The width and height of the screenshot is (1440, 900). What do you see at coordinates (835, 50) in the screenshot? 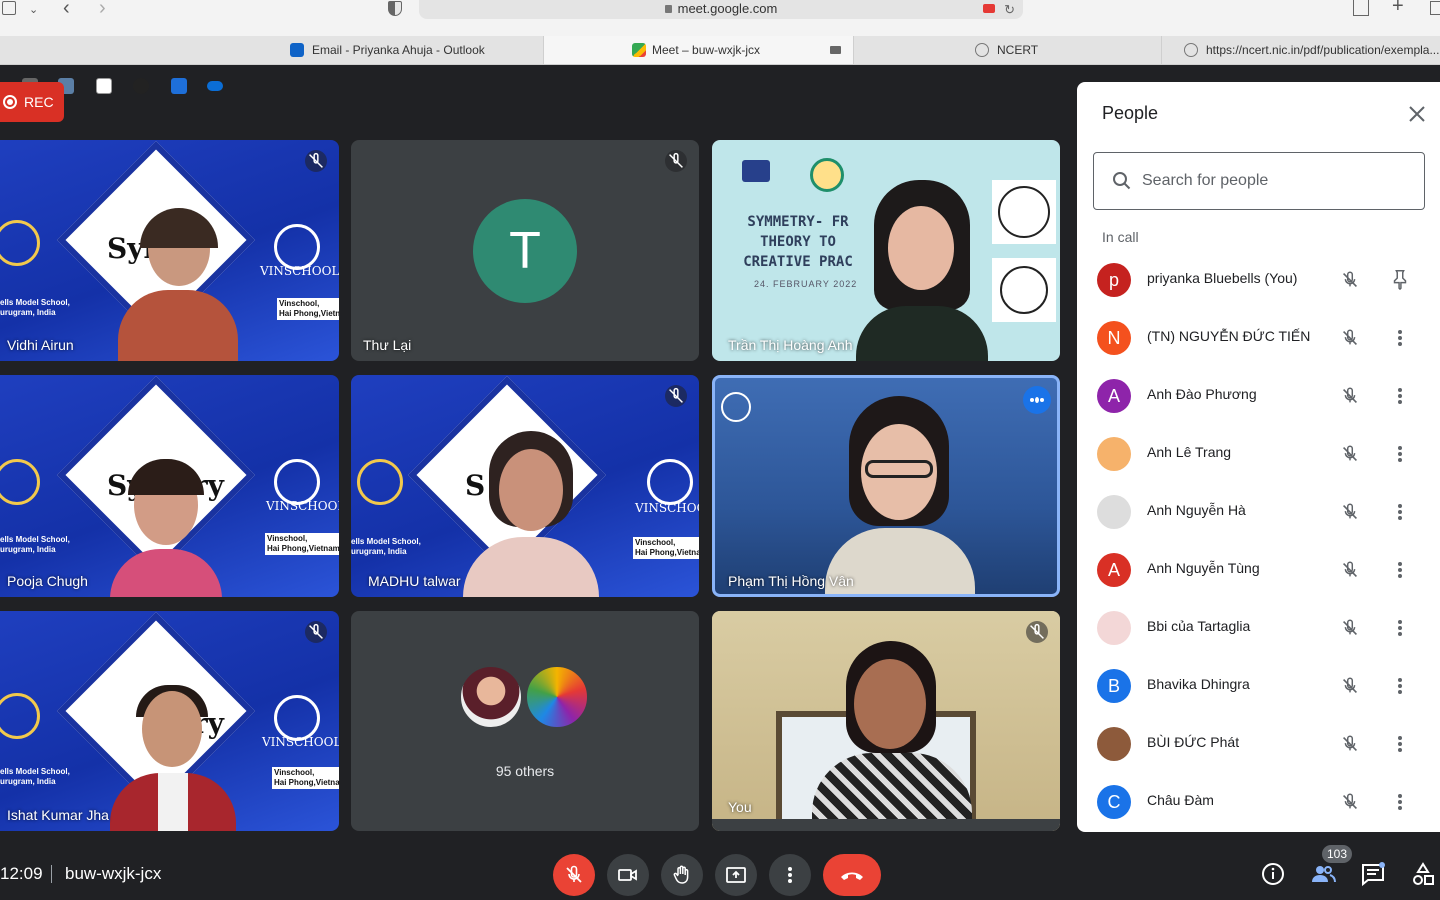
I see `camera-icon` at bounding box center [835, 50].